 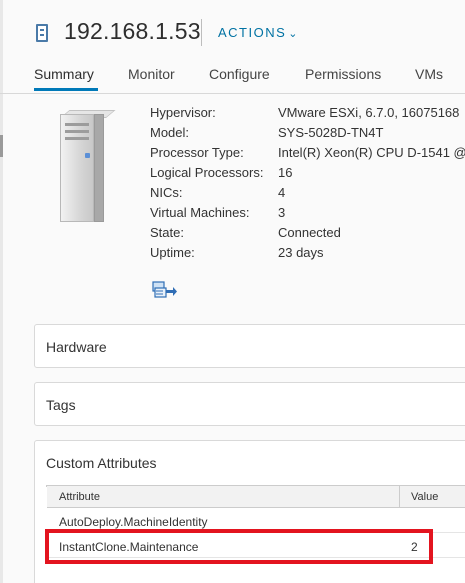 I want to click on tags-card-title: Tags, so click(x=61, y=405).